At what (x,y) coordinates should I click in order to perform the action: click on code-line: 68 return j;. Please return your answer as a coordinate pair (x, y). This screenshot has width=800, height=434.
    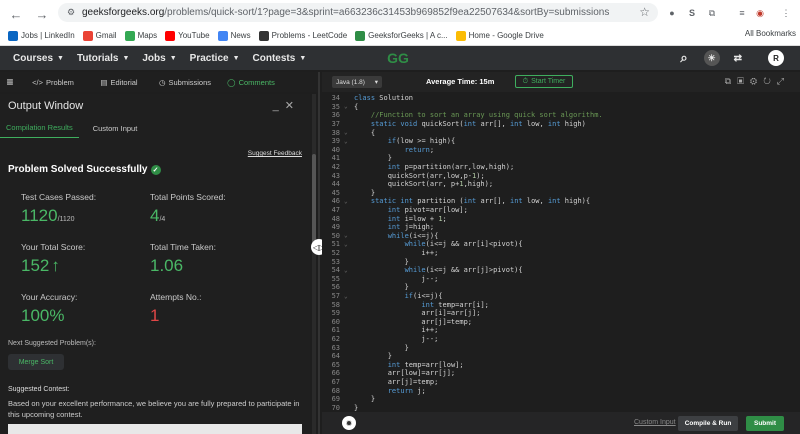
    Looking at the image, I should click on (561, 390).